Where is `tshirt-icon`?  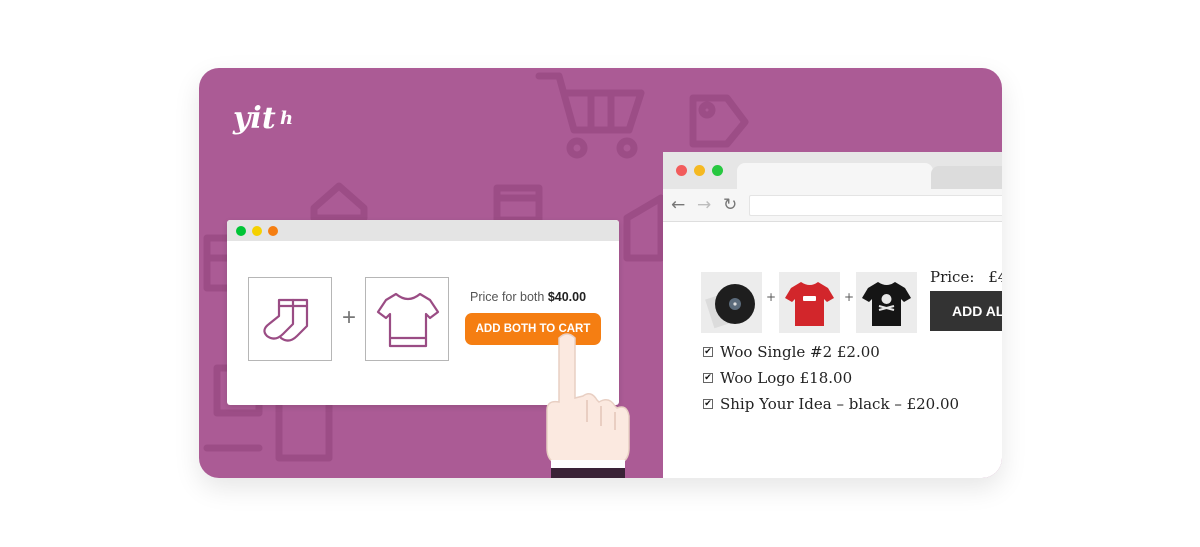
tshirt-icon is located at coordinates (408, 320).